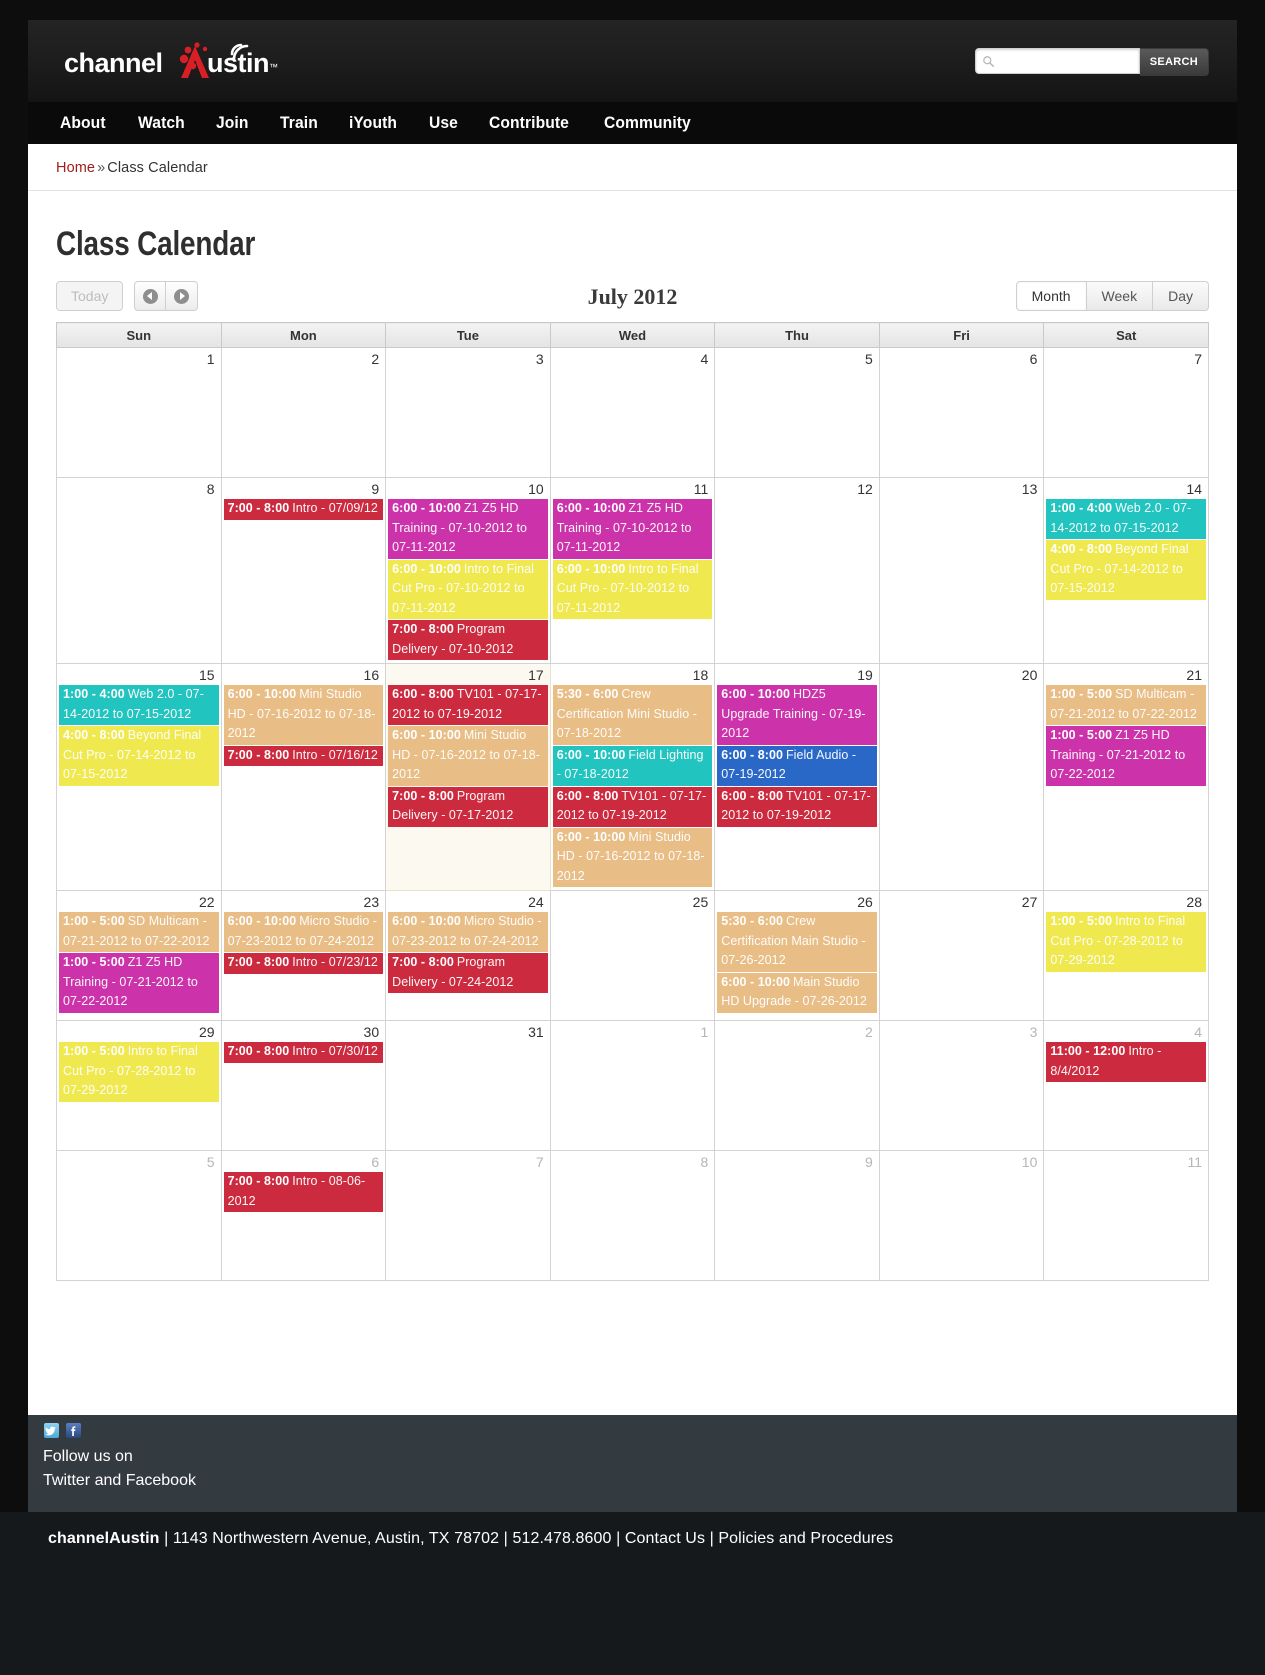 The image size is (1265, 1675). Describe the element at coordinates (83, 123) in the screenshot. I see `nav-item-about: About` at that location.